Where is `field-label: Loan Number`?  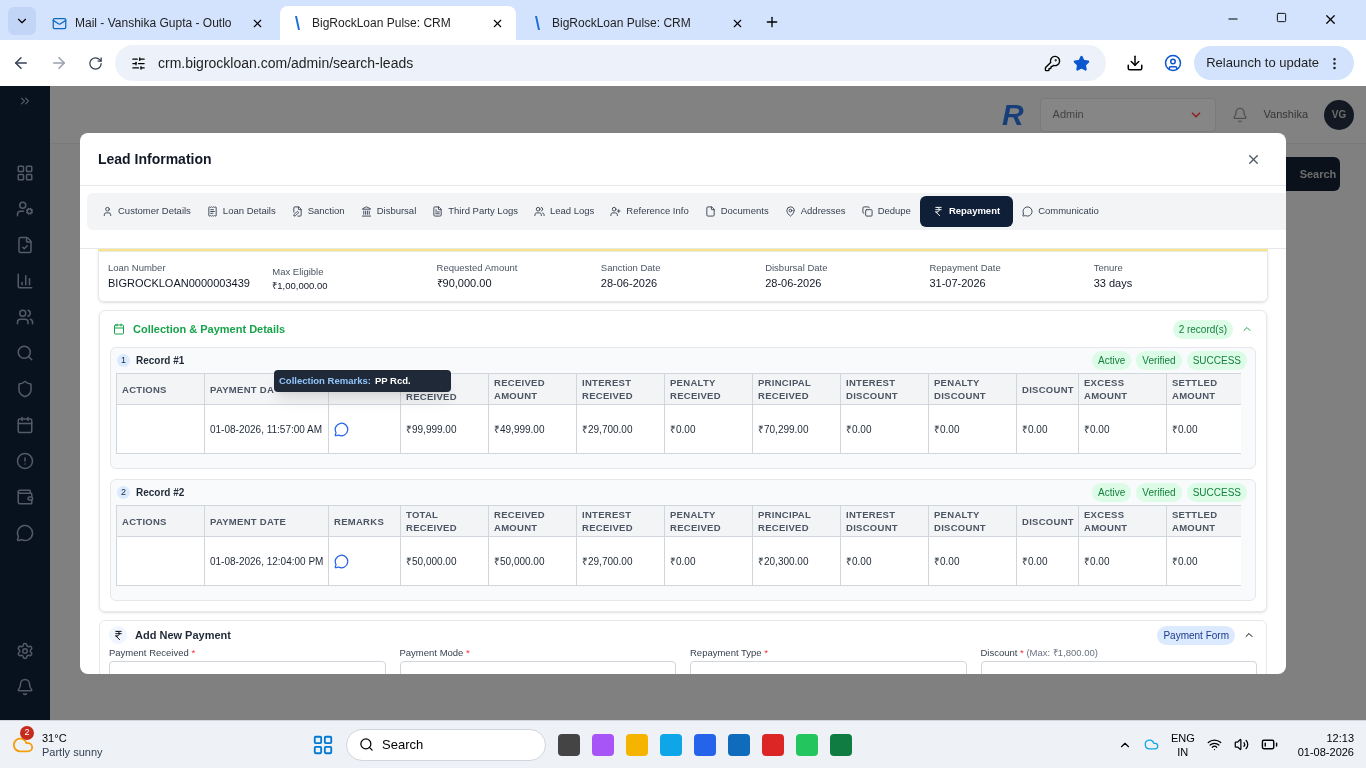
field-label: Loan Number is located at coordinates (137, 268).